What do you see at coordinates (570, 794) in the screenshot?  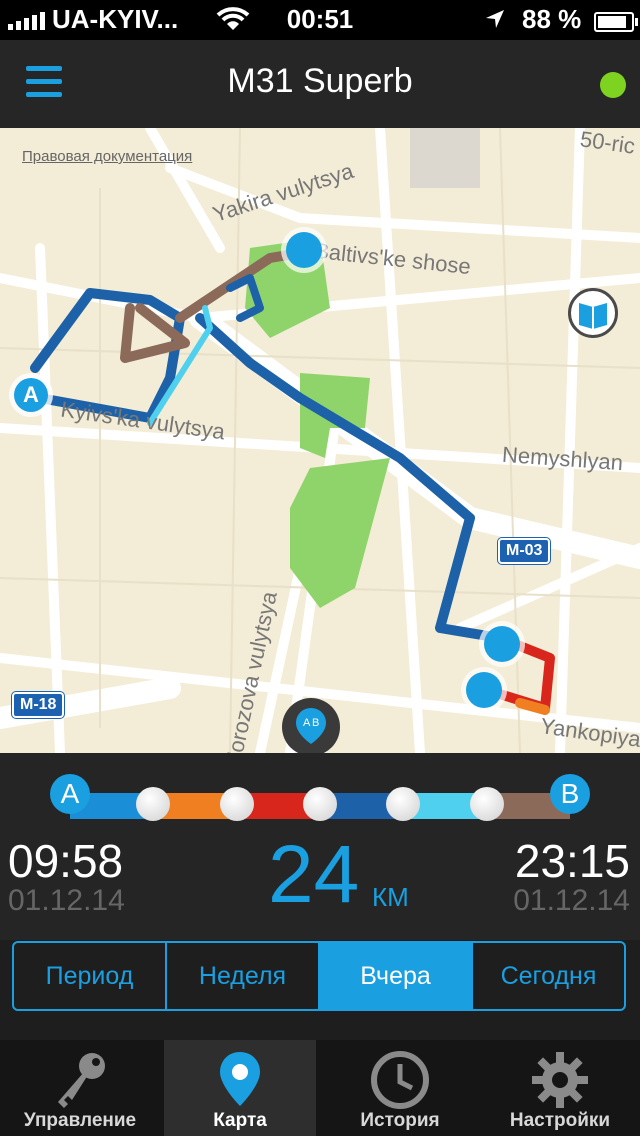 I see `timeline-end-marker: B` at bounding box center [570, 794].